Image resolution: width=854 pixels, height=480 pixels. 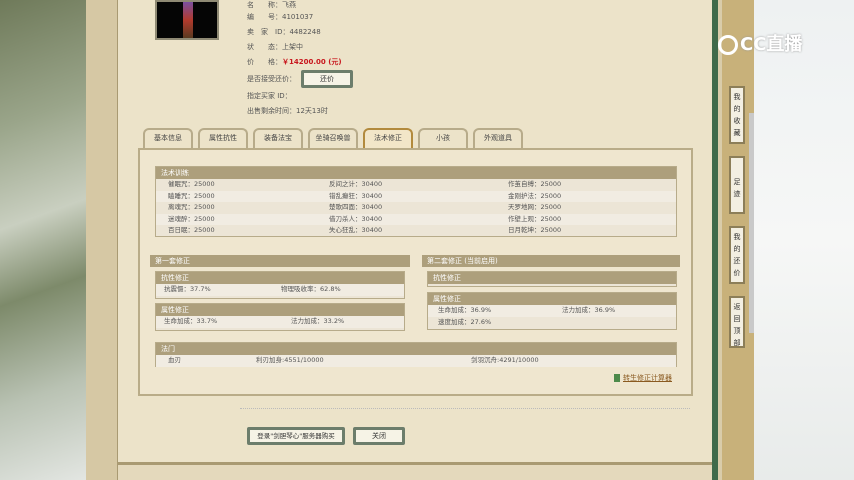 I want to click on character-image, so click(x=187, y=20).